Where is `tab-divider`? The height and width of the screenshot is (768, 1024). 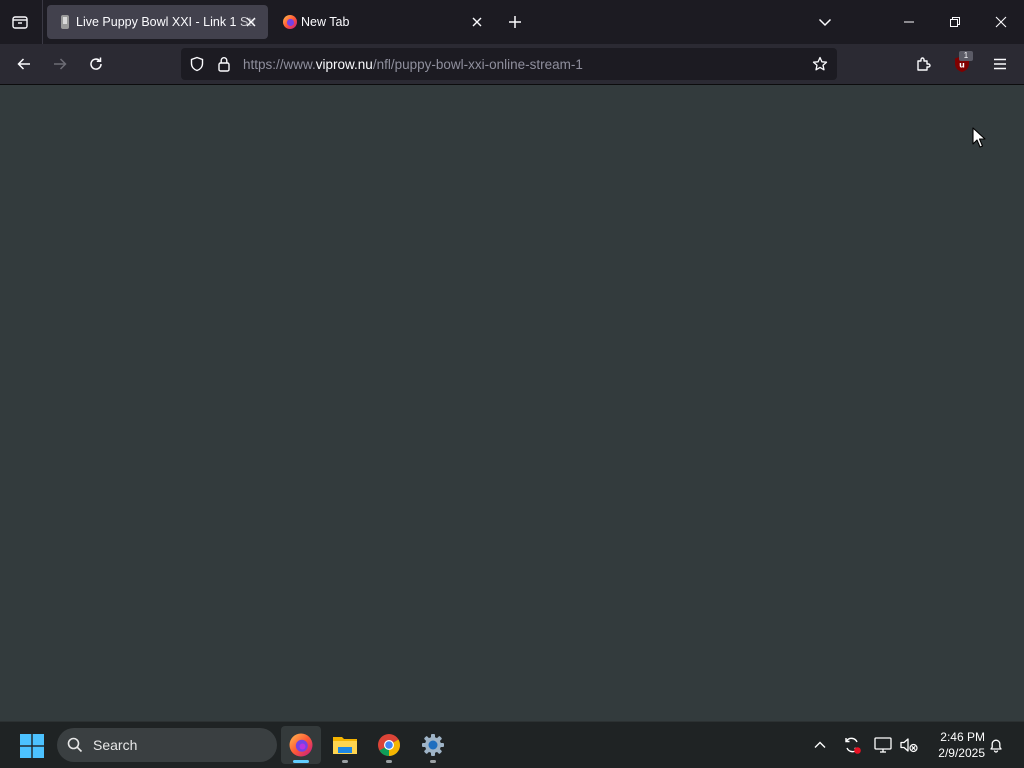 tab-divider is located at coordinates (42, 22).